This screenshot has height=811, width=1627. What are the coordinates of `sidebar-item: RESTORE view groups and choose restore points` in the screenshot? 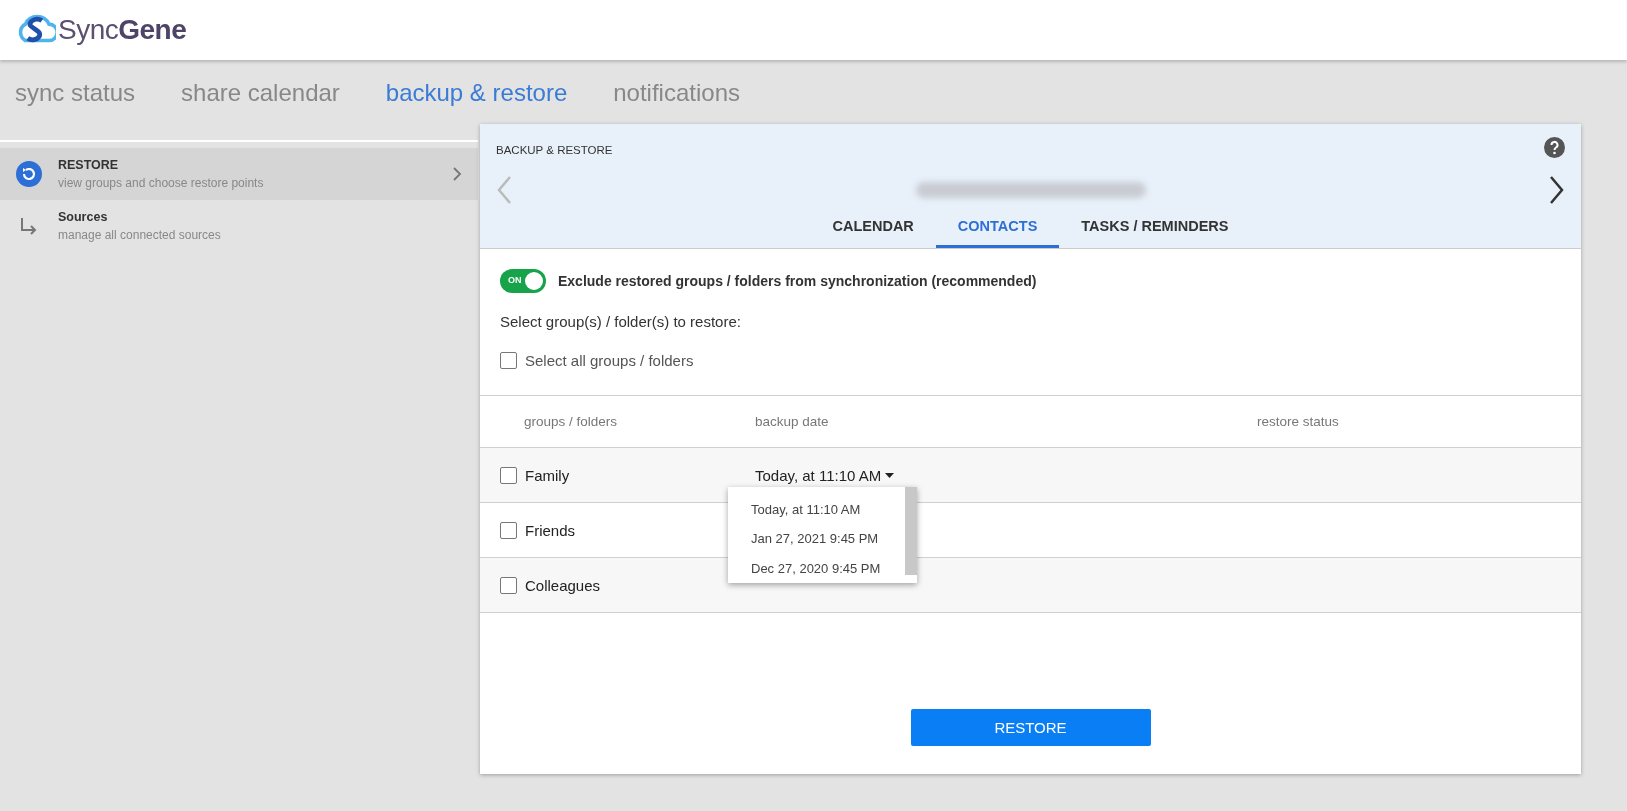 It's located at (239, 174).